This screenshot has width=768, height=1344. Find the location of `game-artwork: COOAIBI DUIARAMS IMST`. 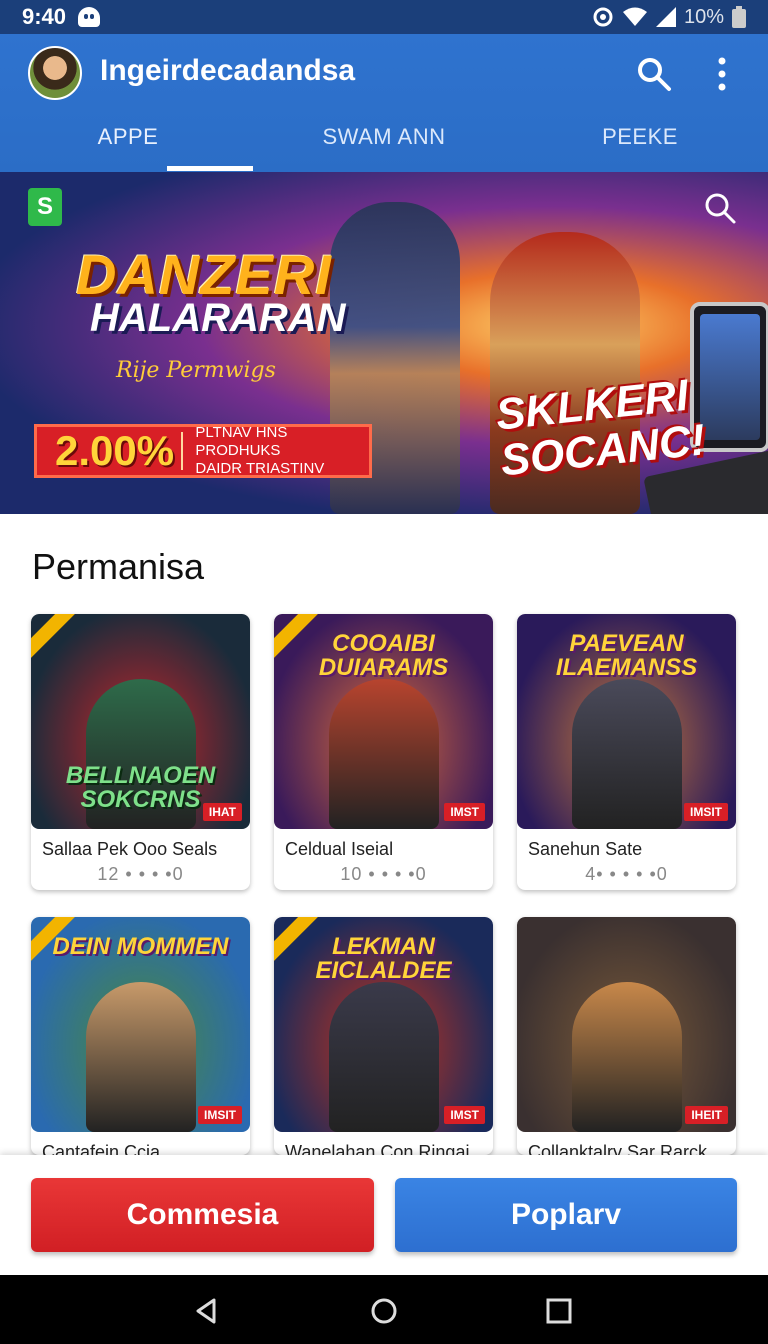

game-artwork: COOAIBI DUIARAMS IMST is located at coordinates (383, 721).